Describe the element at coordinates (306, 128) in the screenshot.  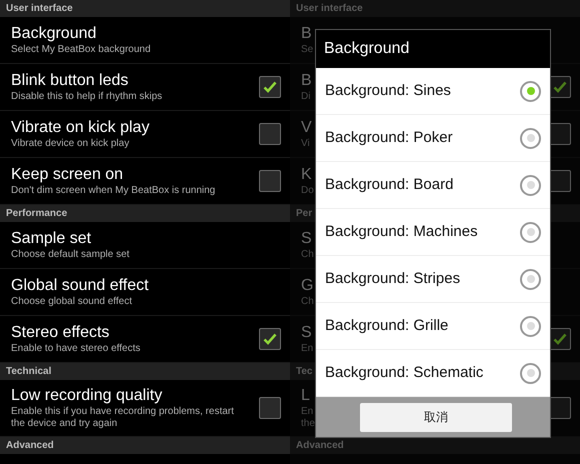
I see `setting-title: V` at that location.